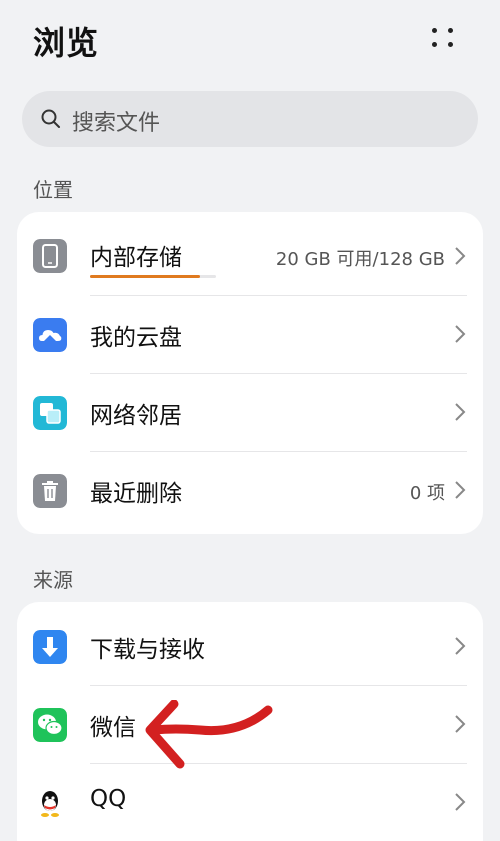  I want to click on more-options-button, so click(442, 40).